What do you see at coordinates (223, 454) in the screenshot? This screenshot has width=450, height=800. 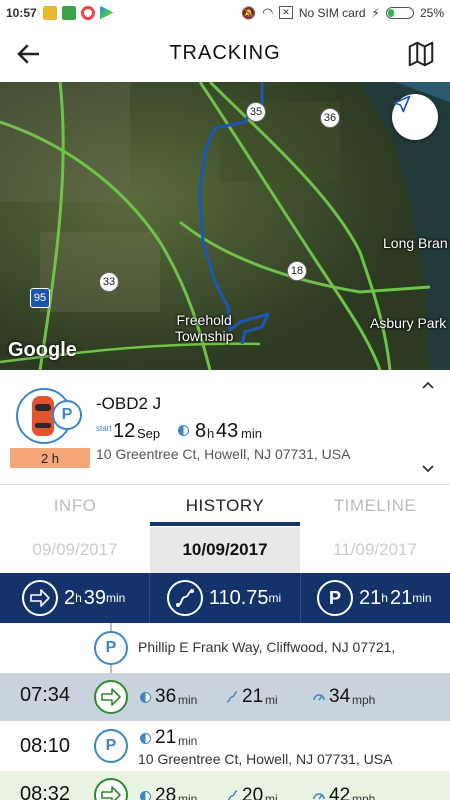 I see `vehicle-address: 10 Greentree Ct, Howell, NJ 07731, USA` at bounding box center [223, 454].